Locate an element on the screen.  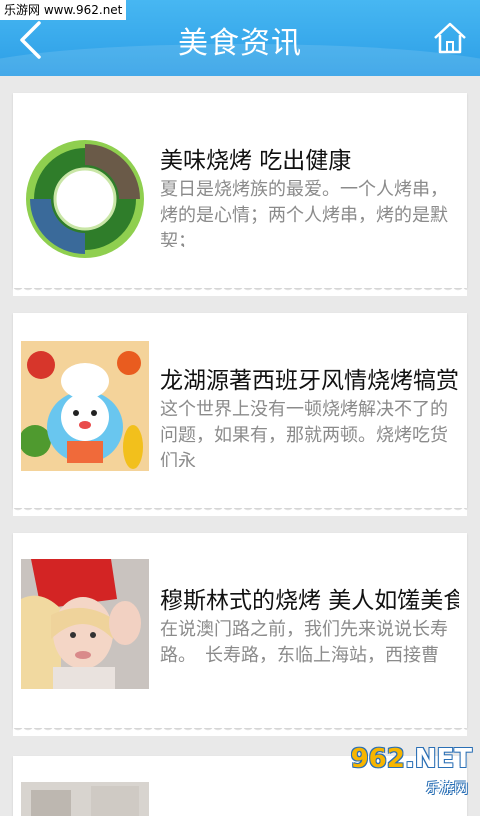
news-summary: 在说澳门路之前，我们先来说说长寿路。 长寿路，东临上海站，西接曹 is located at coordinates (304, 642).